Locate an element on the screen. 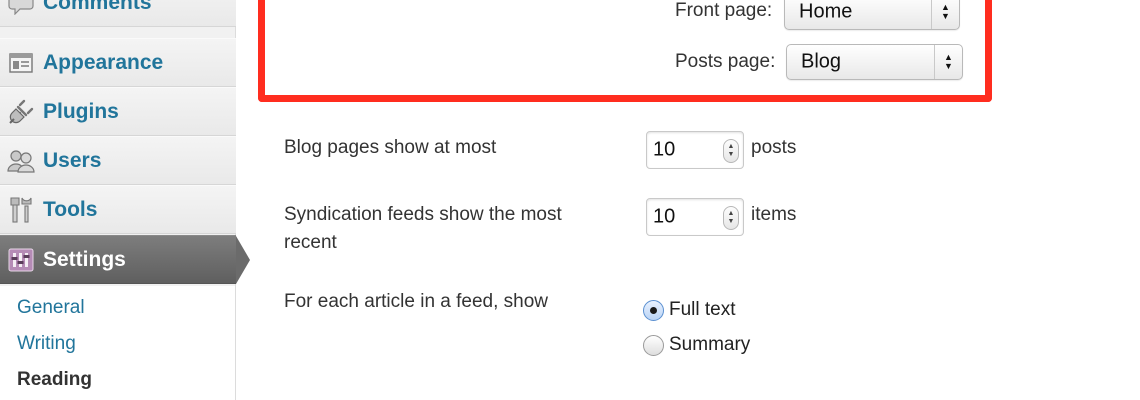 The height and width of the screenshot is (400, 1140). menu-item-plugins: Plugins is located at coordinates (118, 111).